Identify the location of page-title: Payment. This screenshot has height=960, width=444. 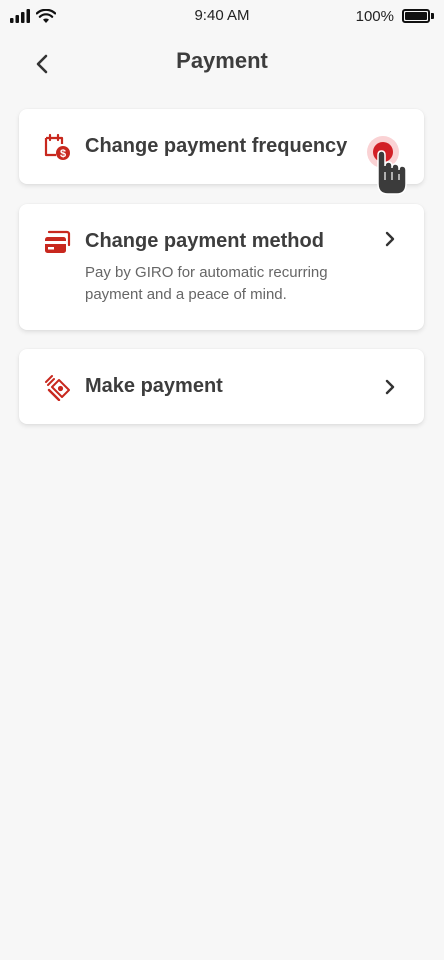
(222, 60).